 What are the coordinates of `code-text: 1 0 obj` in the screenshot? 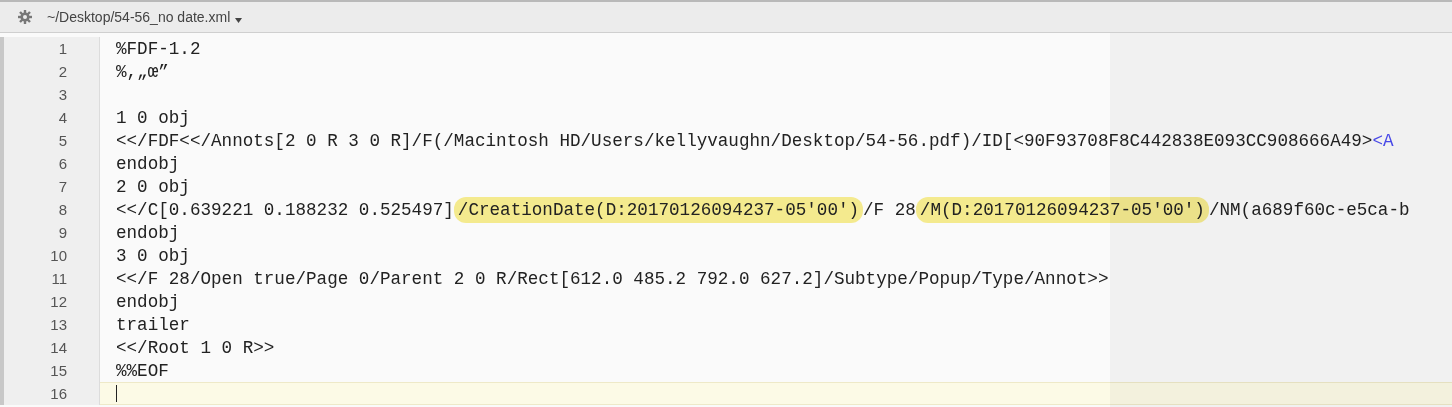 It's located at (153, 117).